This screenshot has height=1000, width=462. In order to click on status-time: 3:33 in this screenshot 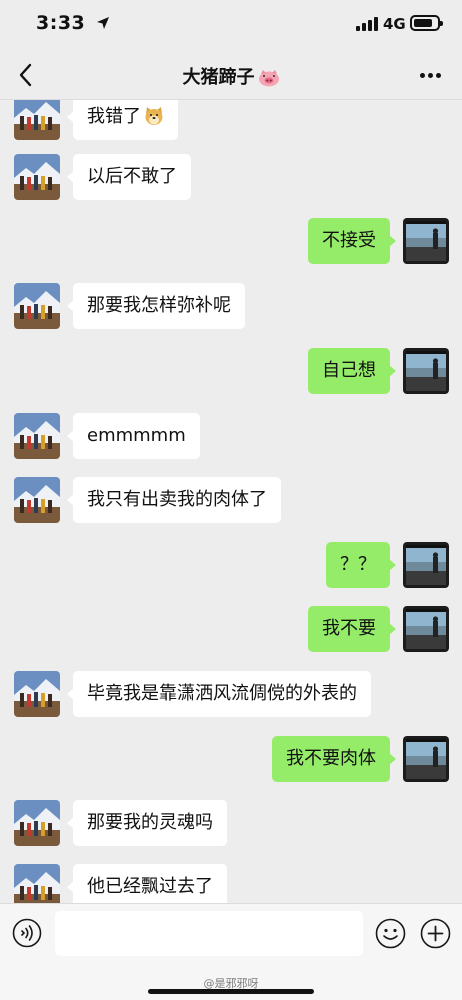, I will do `click(61, 23)`.